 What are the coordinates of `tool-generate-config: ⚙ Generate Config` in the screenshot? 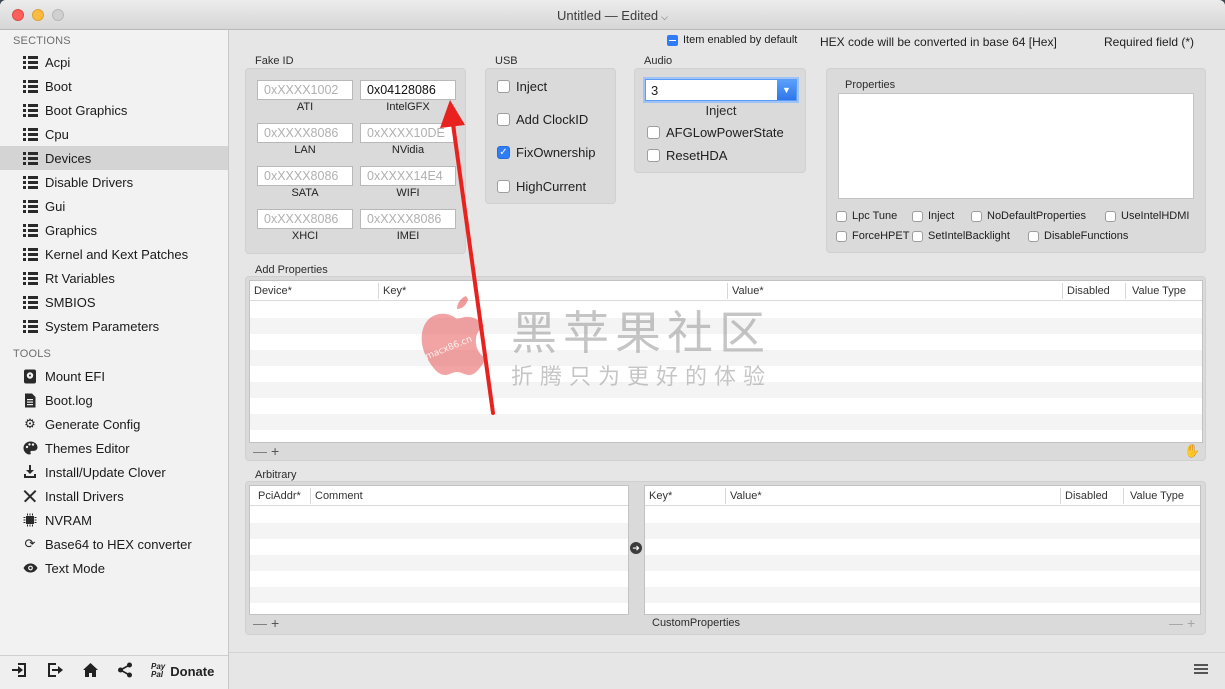 It's located at (114, 424).